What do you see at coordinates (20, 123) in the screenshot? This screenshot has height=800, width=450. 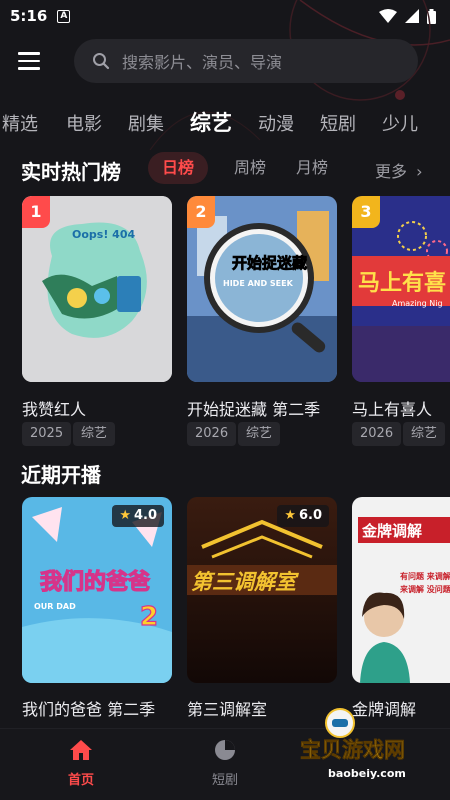 I see `tab-featured: 精选` at bounding box center [20, 123].